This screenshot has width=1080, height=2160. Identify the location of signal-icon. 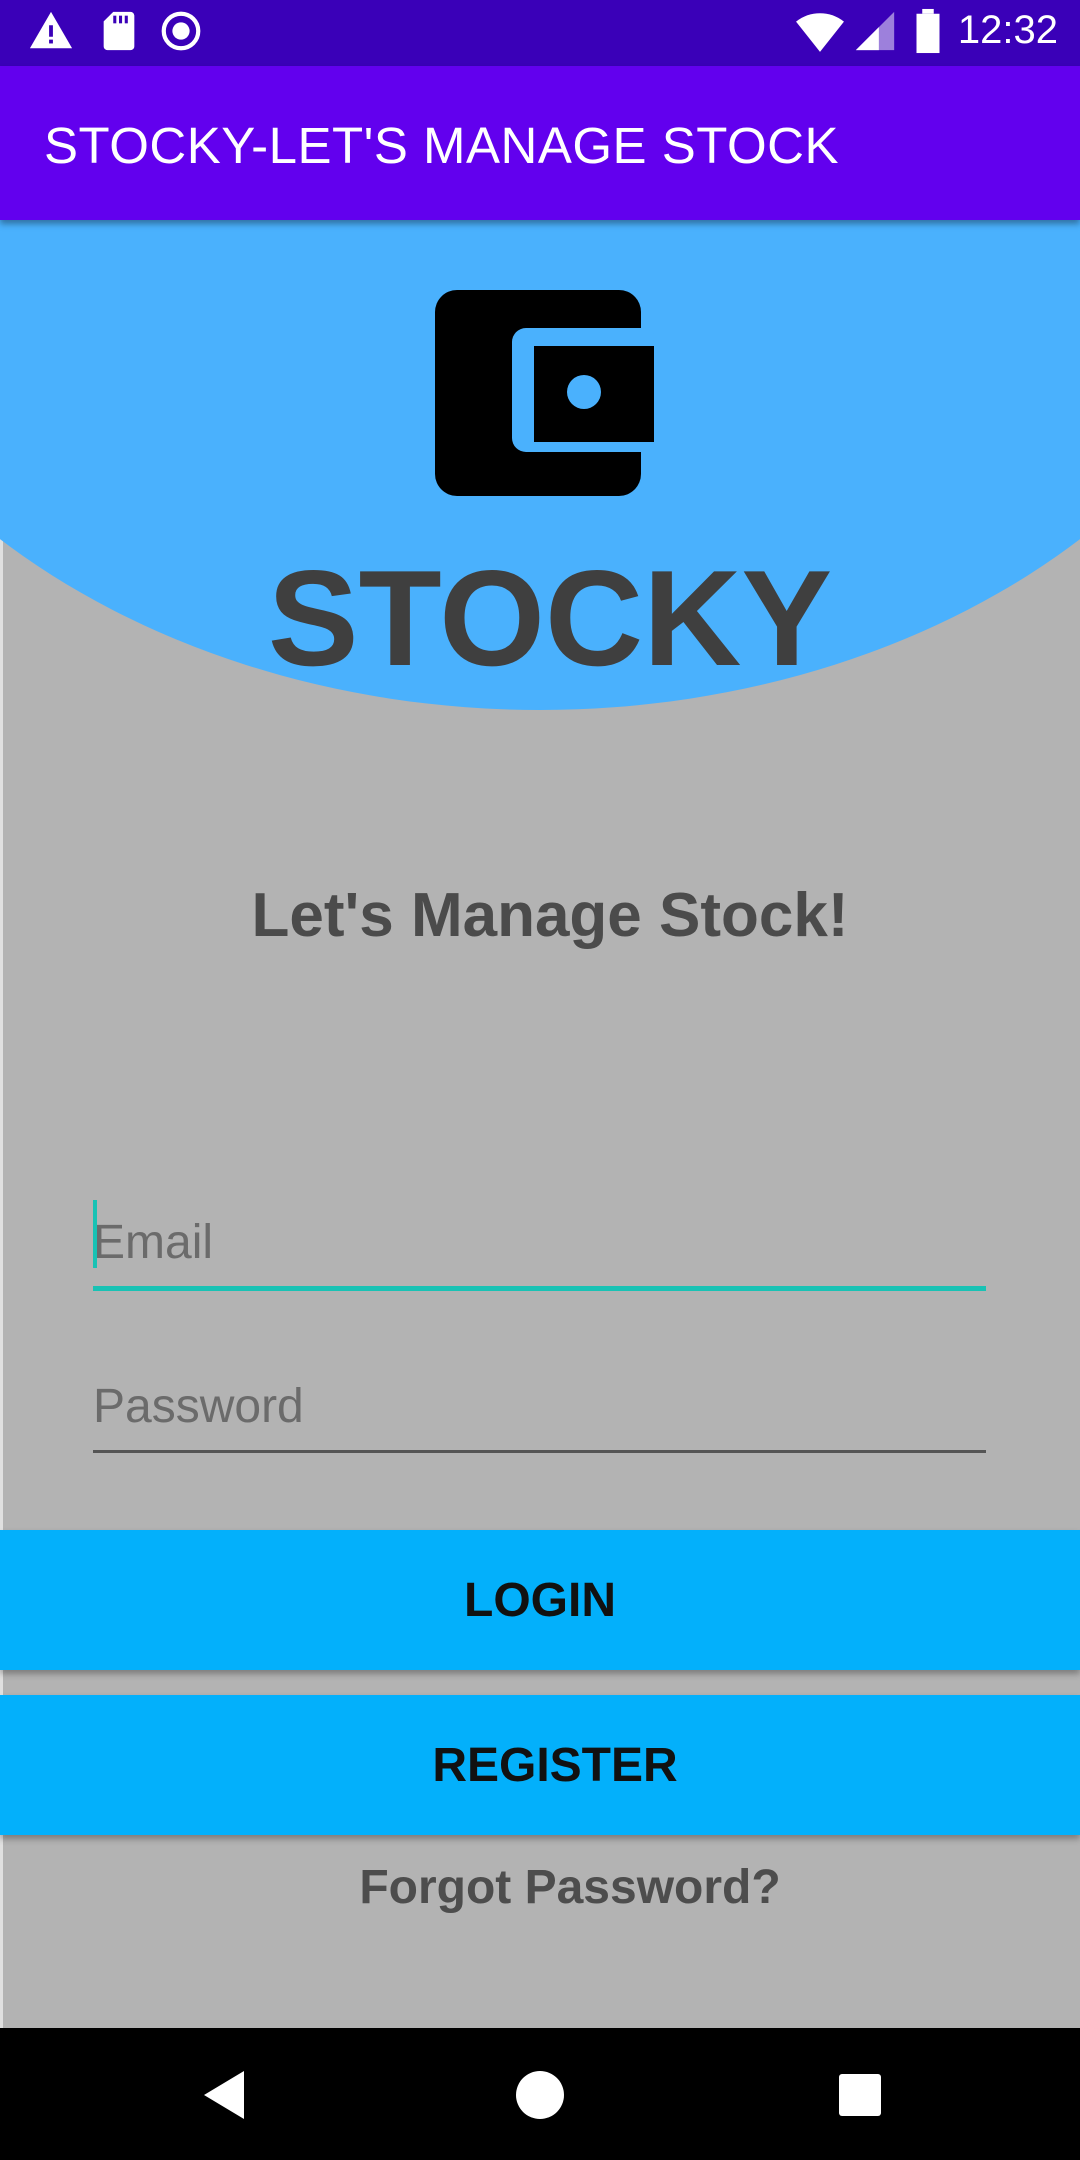
(875, 31).